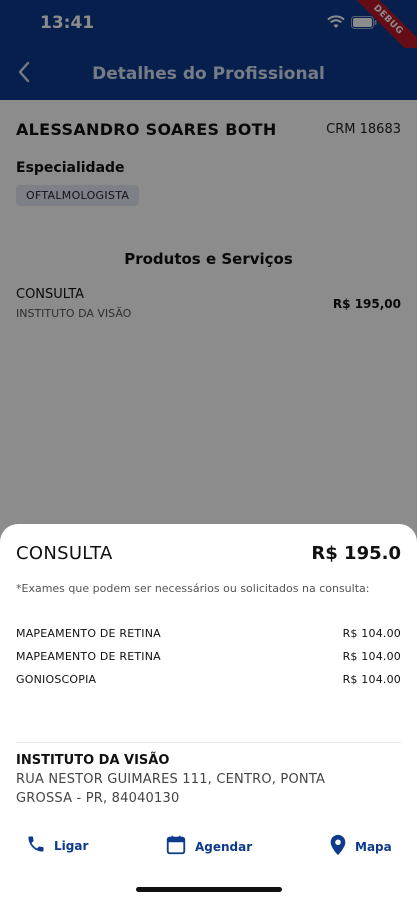 The width and height of the screenshot is (417, 900). Describe the element at coordinates (338, 846) in the screenshot. I see `location-pin-icon` at that location.